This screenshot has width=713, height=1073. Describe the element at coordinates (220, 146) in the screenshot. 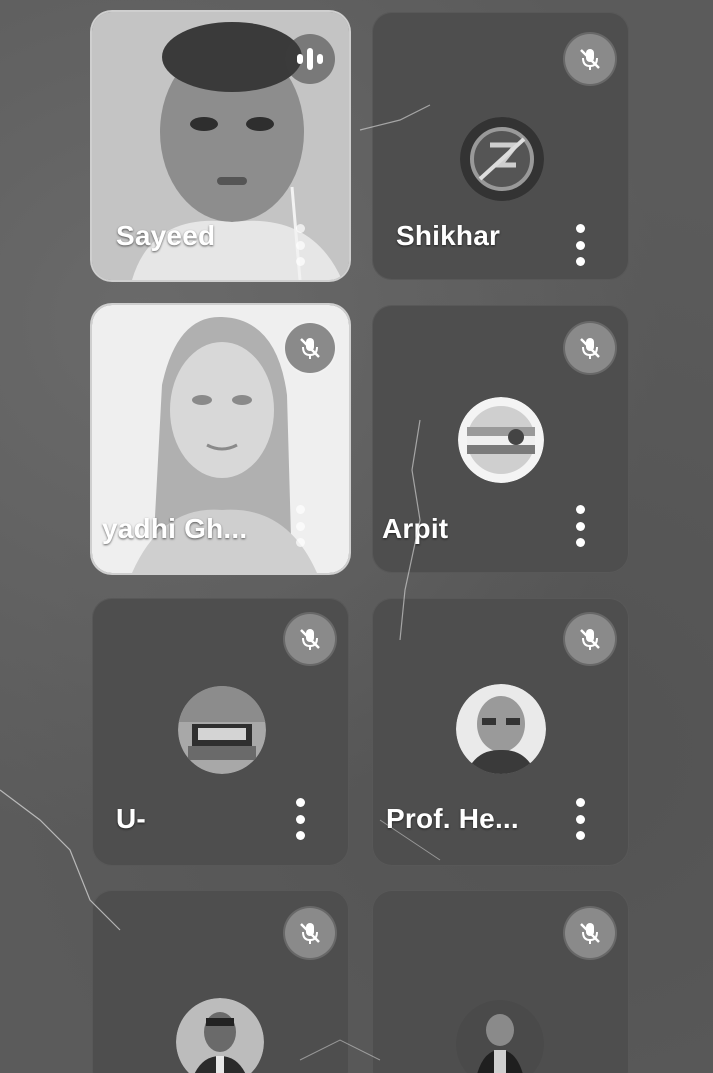

I see `participant-tile-sayeed: Sayeed` at that location.